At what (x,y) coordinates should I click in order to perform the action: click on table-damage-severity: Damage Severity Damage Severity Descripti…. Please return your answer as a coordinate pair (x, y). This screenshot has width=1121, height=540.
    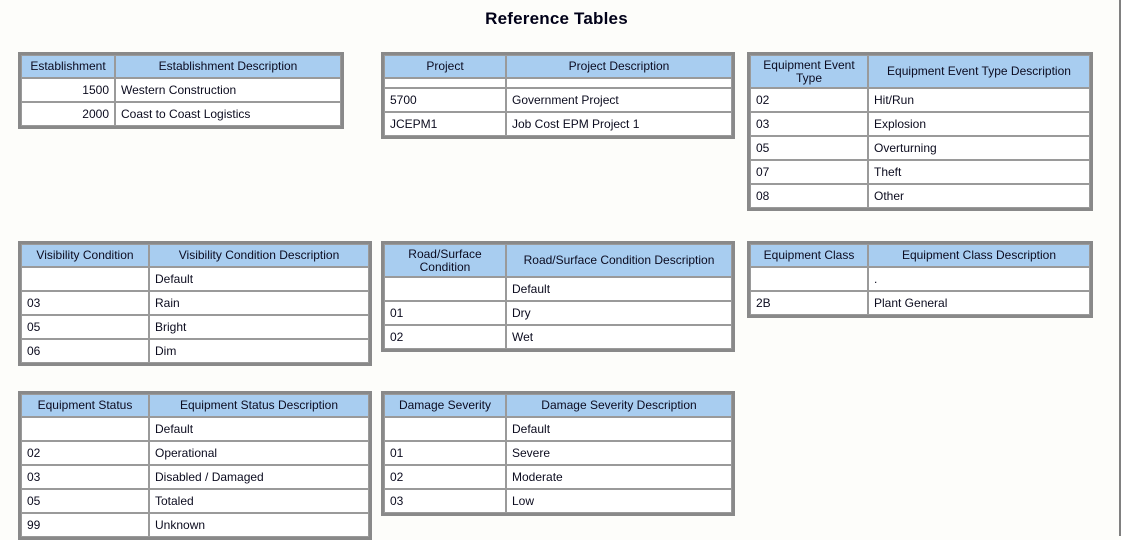
    Looking at the image, I should click on (558, 453).